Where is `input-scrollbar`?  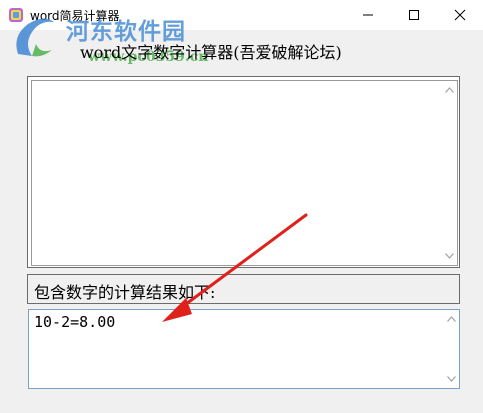 input-scrollbar is located at coordinates (449, 173).